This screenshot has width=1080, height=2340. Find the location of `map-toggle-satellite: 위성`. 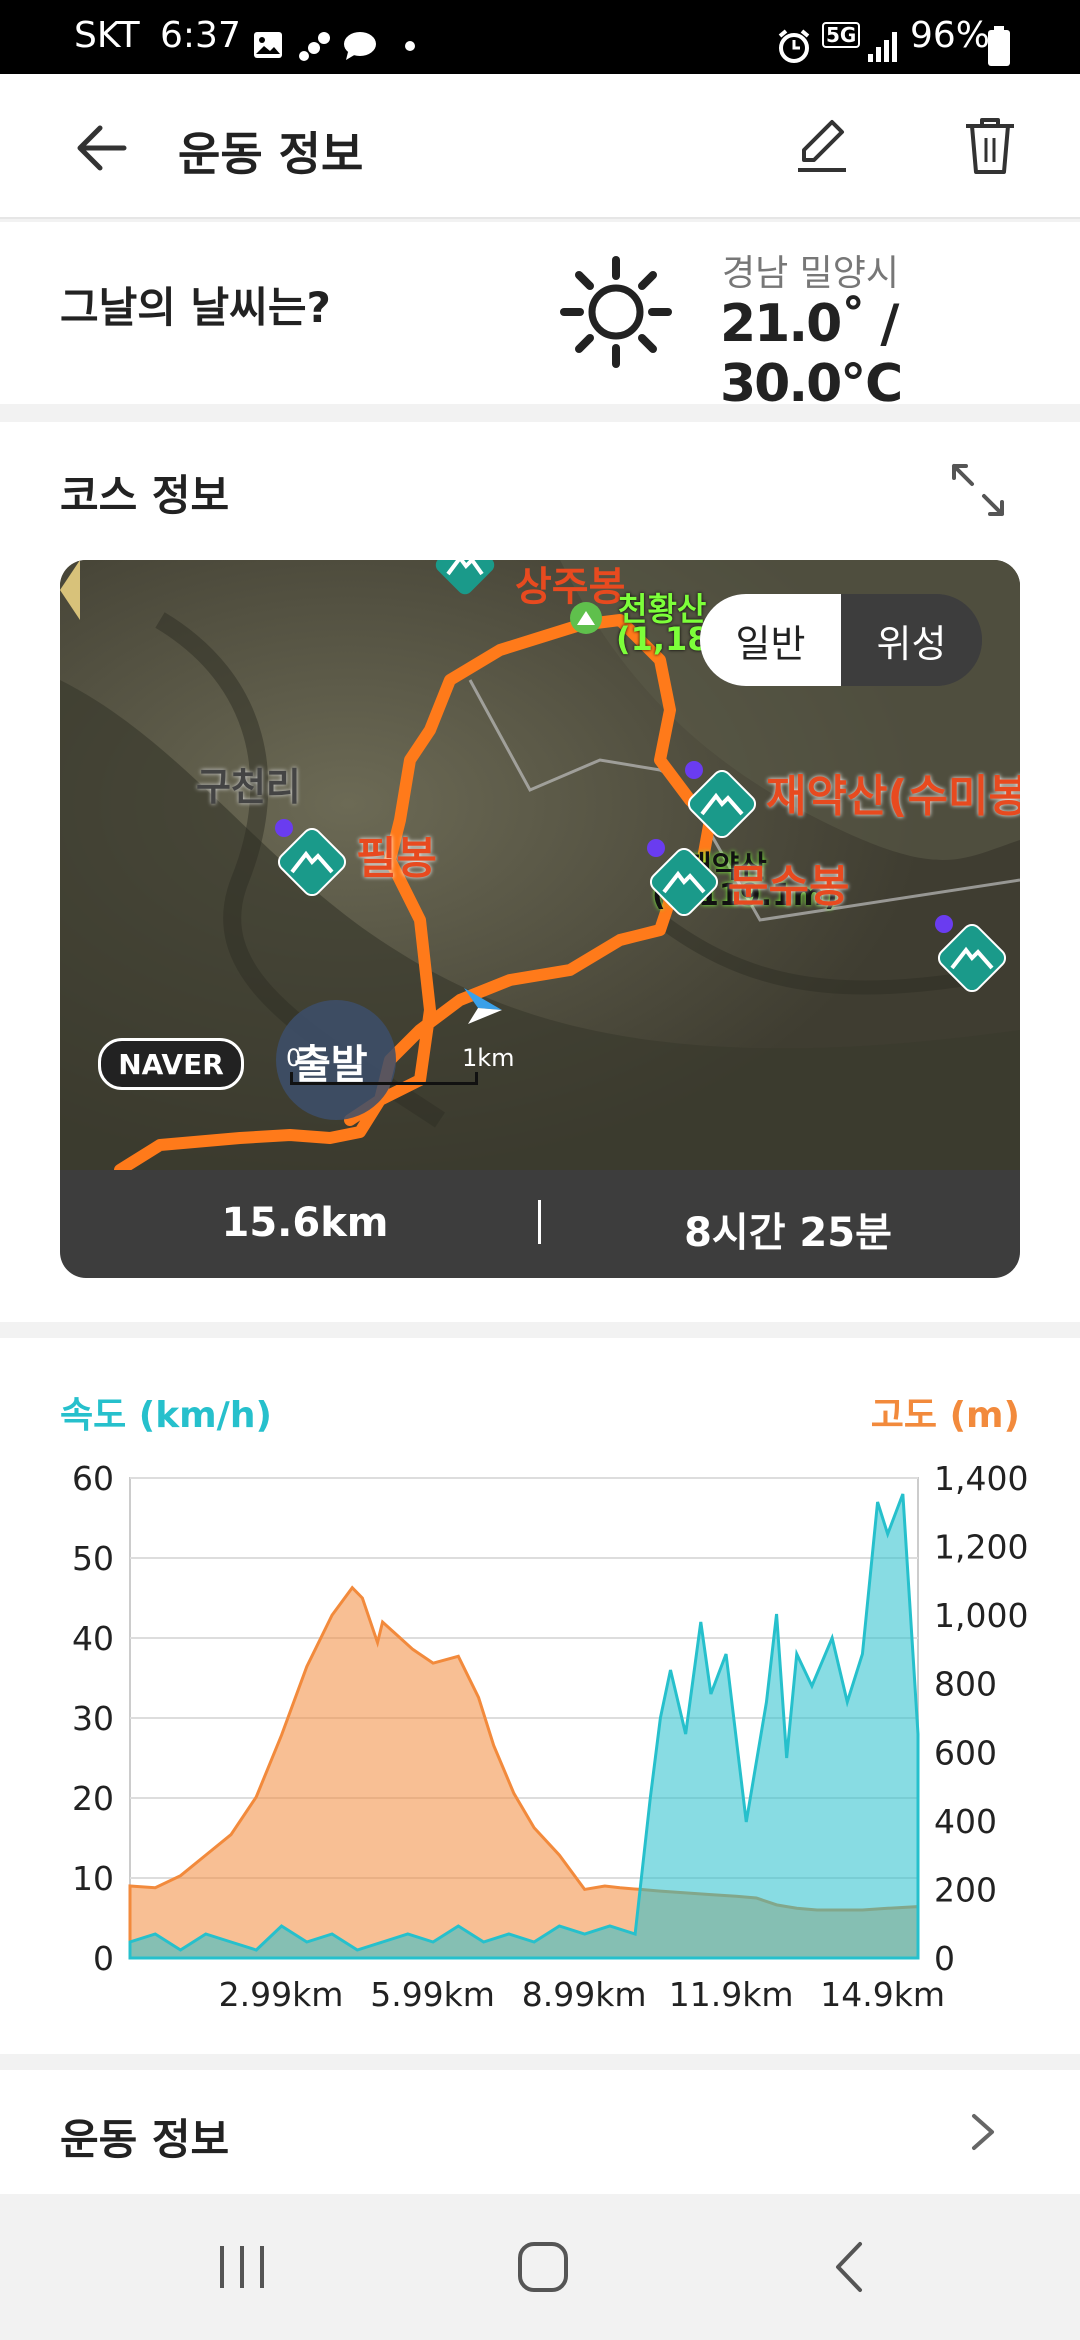

map-toggle-satellite: 위성 is located at coordinates (911, 640).